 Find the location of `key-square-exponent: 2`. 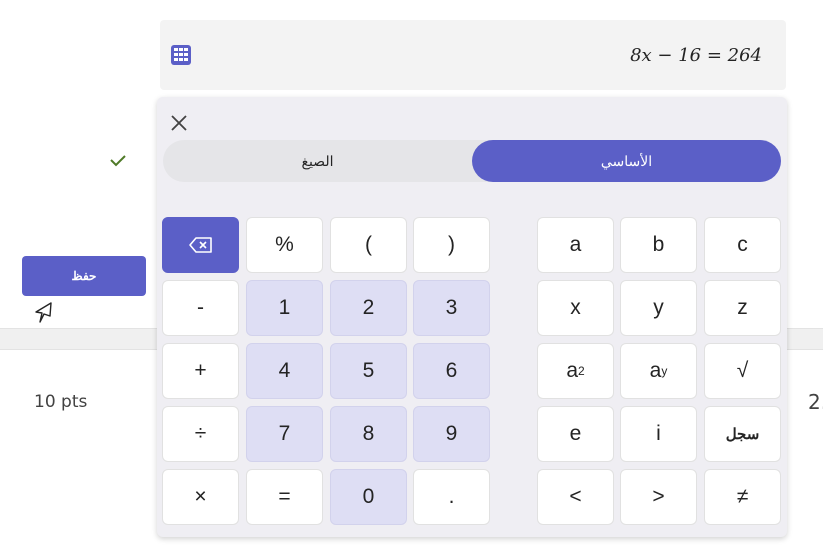

key-square-exponent: 2 is located at coordinates (581, 371).